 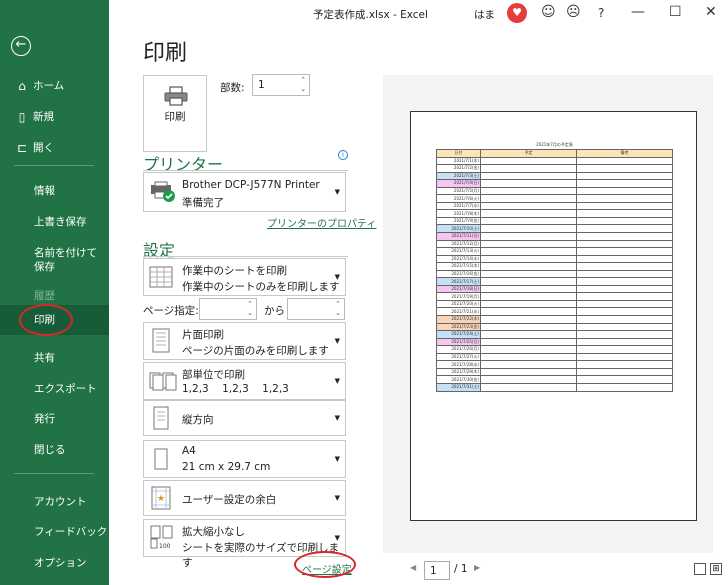 I want to click on avatar: ♥, so click(x=517, y=13).